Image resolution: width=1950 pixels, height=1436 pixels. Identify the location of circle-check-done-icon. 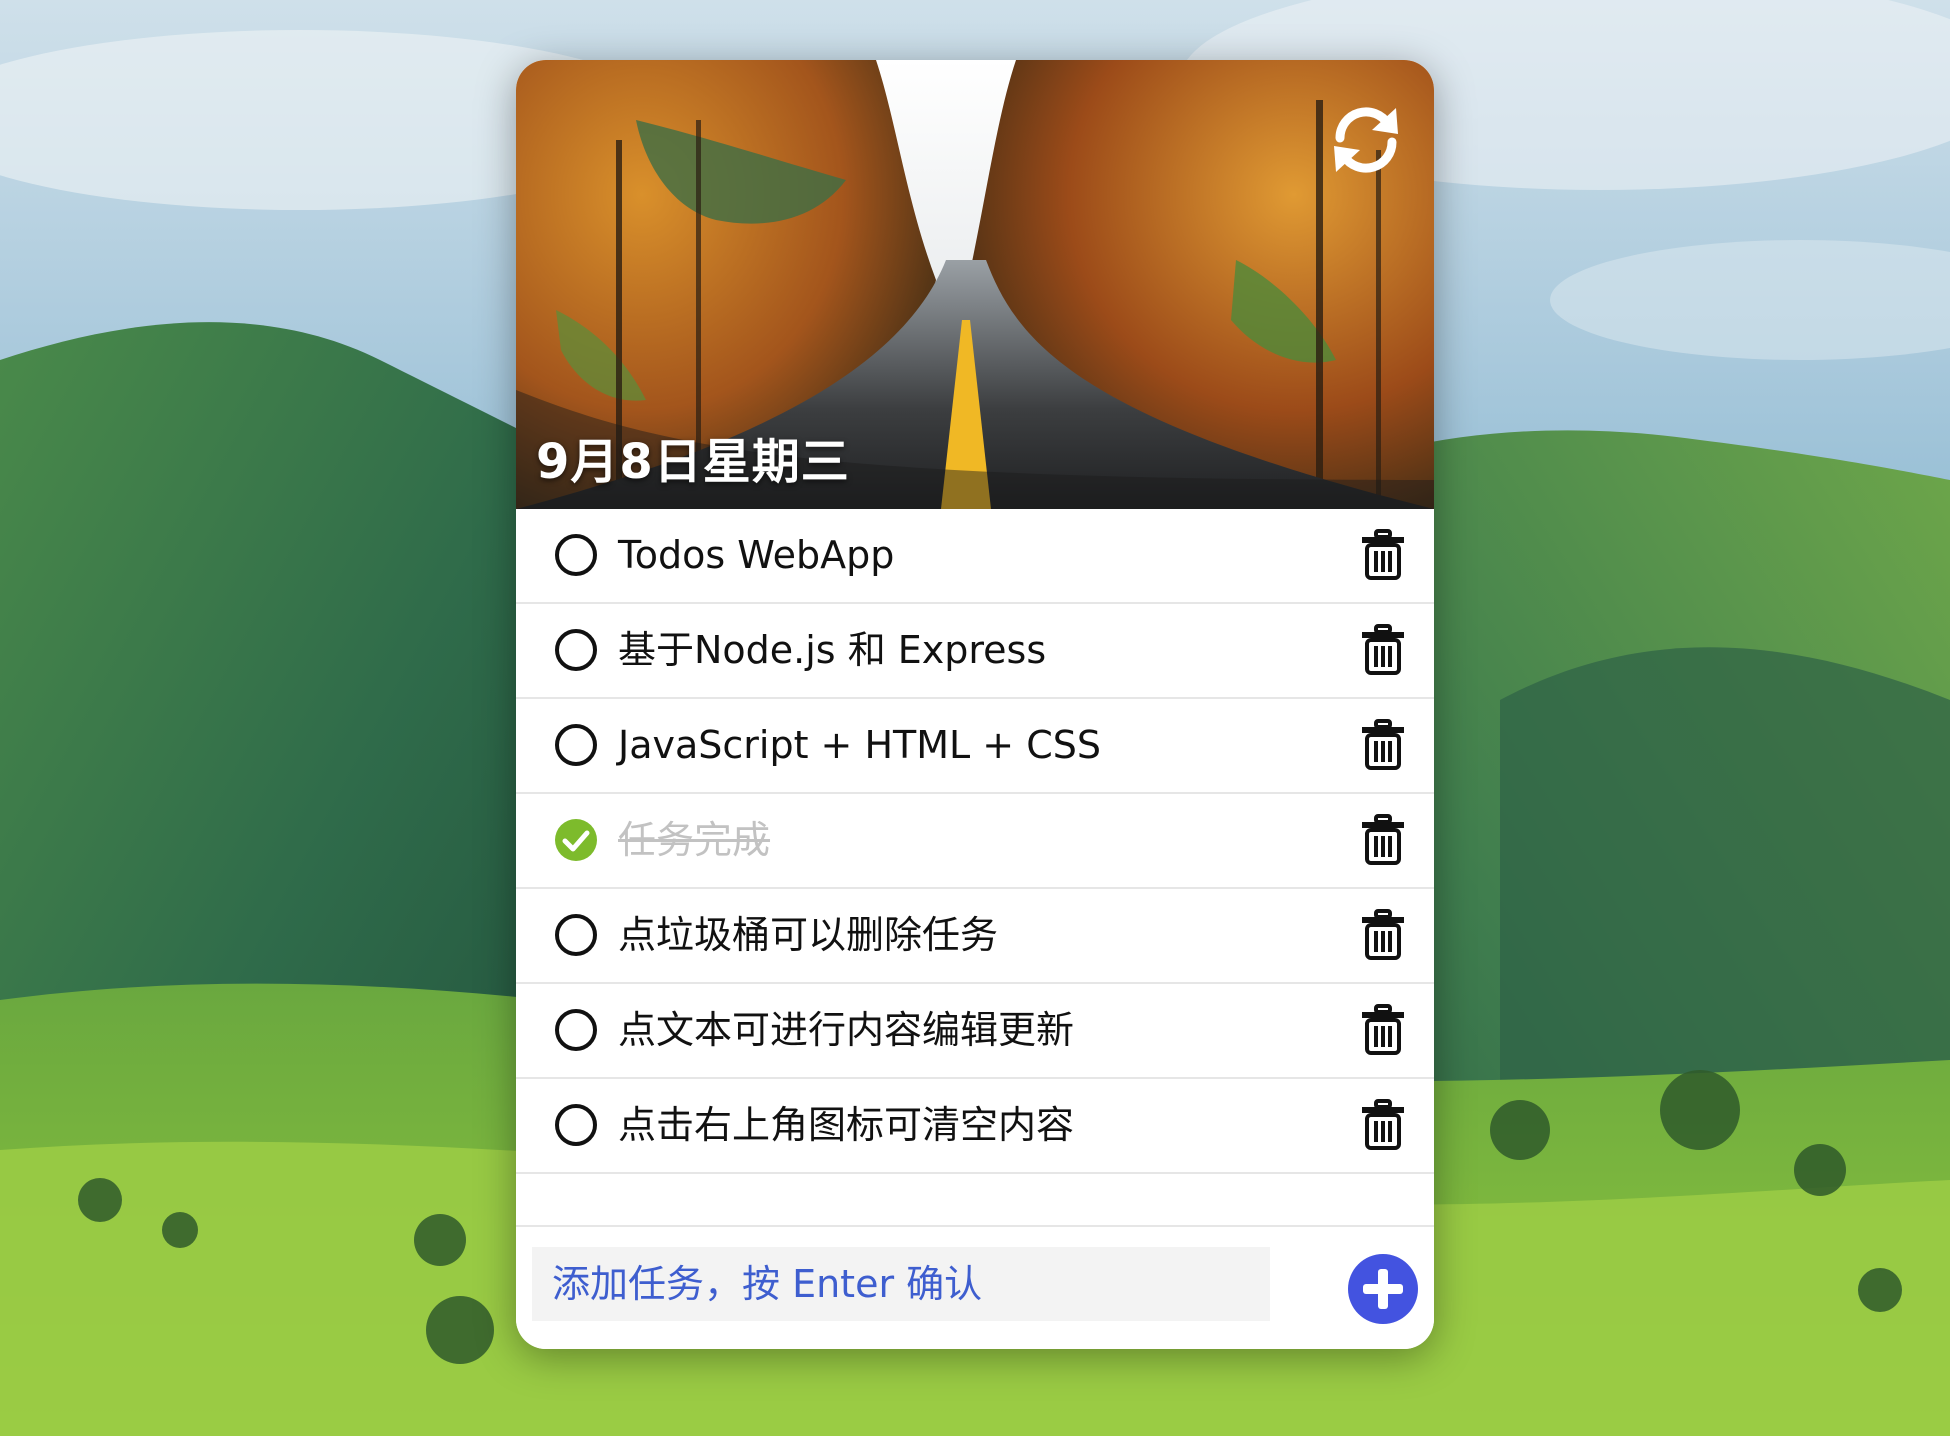
(576, 840).